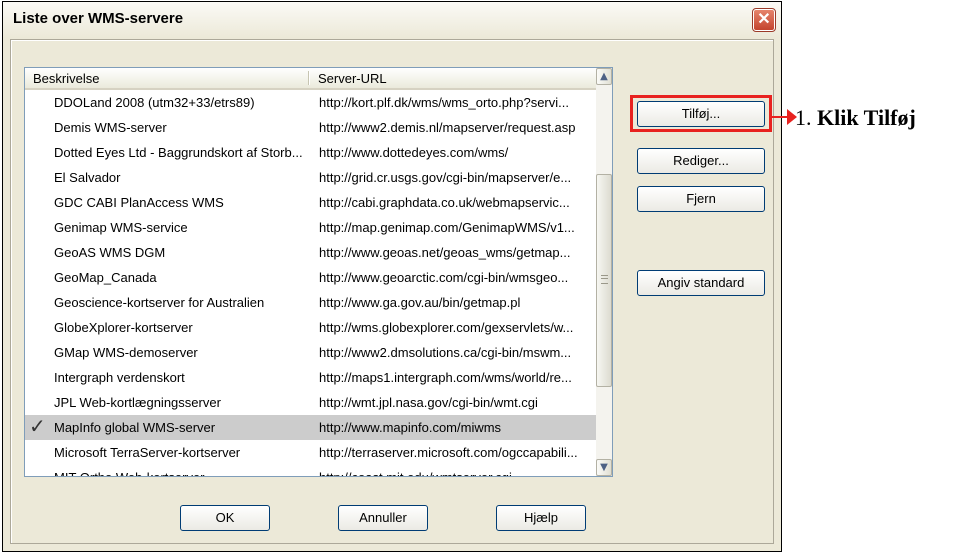  Describe the element at coordinates (121, 227) in the screenshot. I see `server-description: Genimap WMS-service` at that location.